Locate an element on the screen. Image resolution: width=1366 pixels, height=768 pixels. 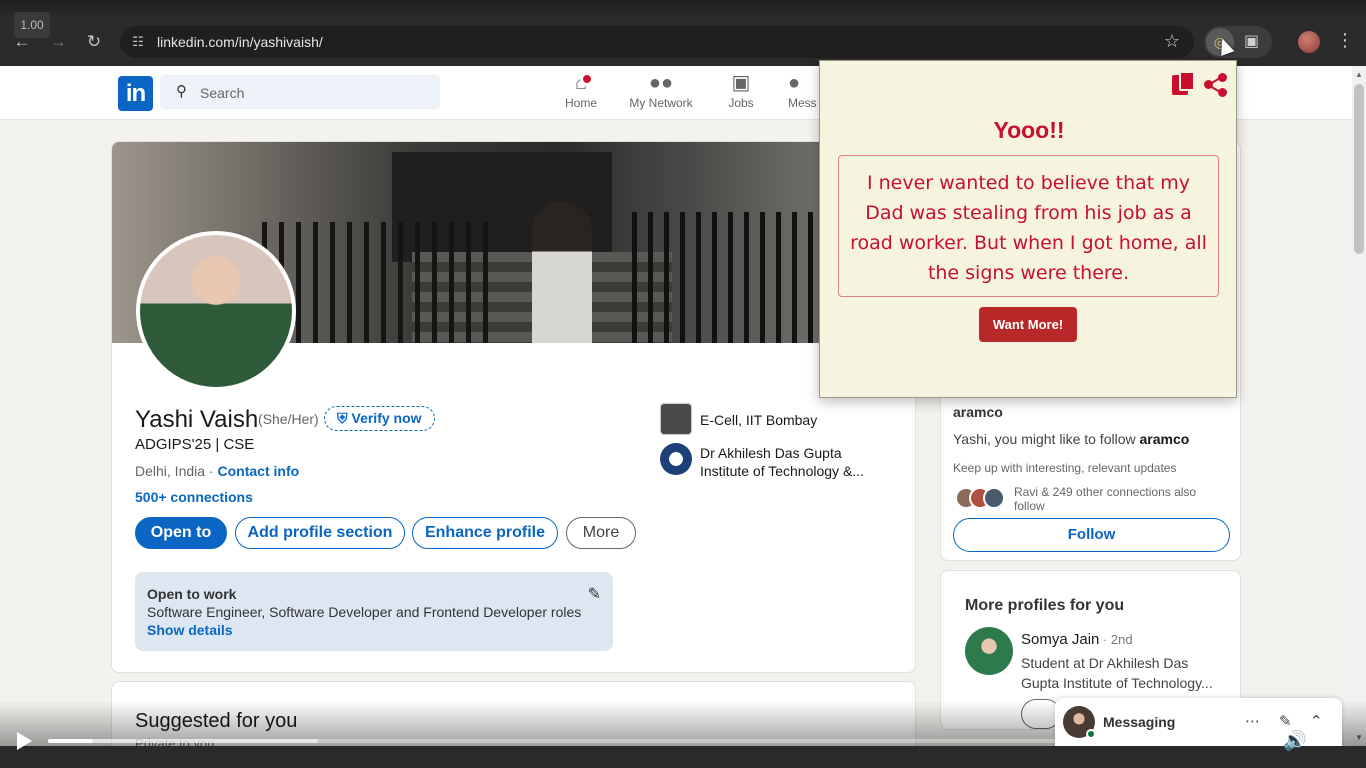
profile-location-line: Delhi, India · Contact info is located at coordinates (217, 471).